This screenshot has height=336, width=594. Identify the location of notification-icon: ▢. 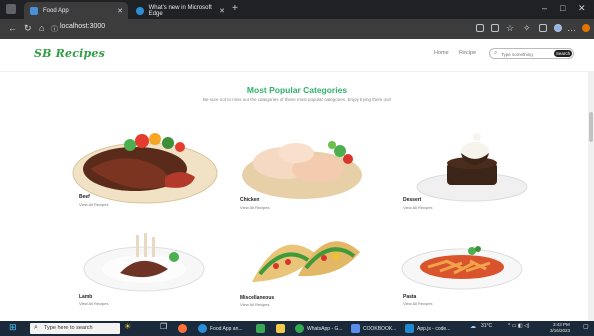
(586, 326).